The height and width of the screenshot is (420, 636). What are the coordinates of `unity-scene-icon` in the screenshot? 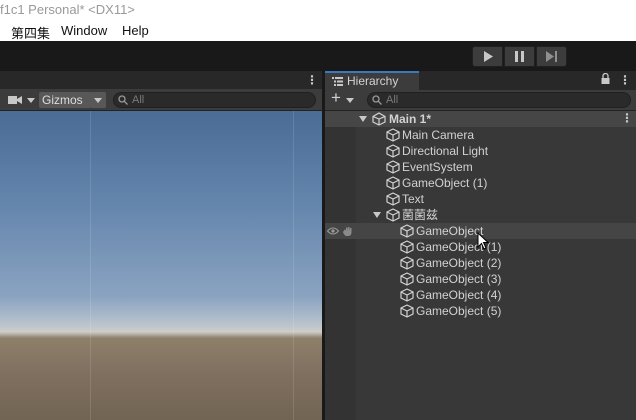 It's located at (379, 119).